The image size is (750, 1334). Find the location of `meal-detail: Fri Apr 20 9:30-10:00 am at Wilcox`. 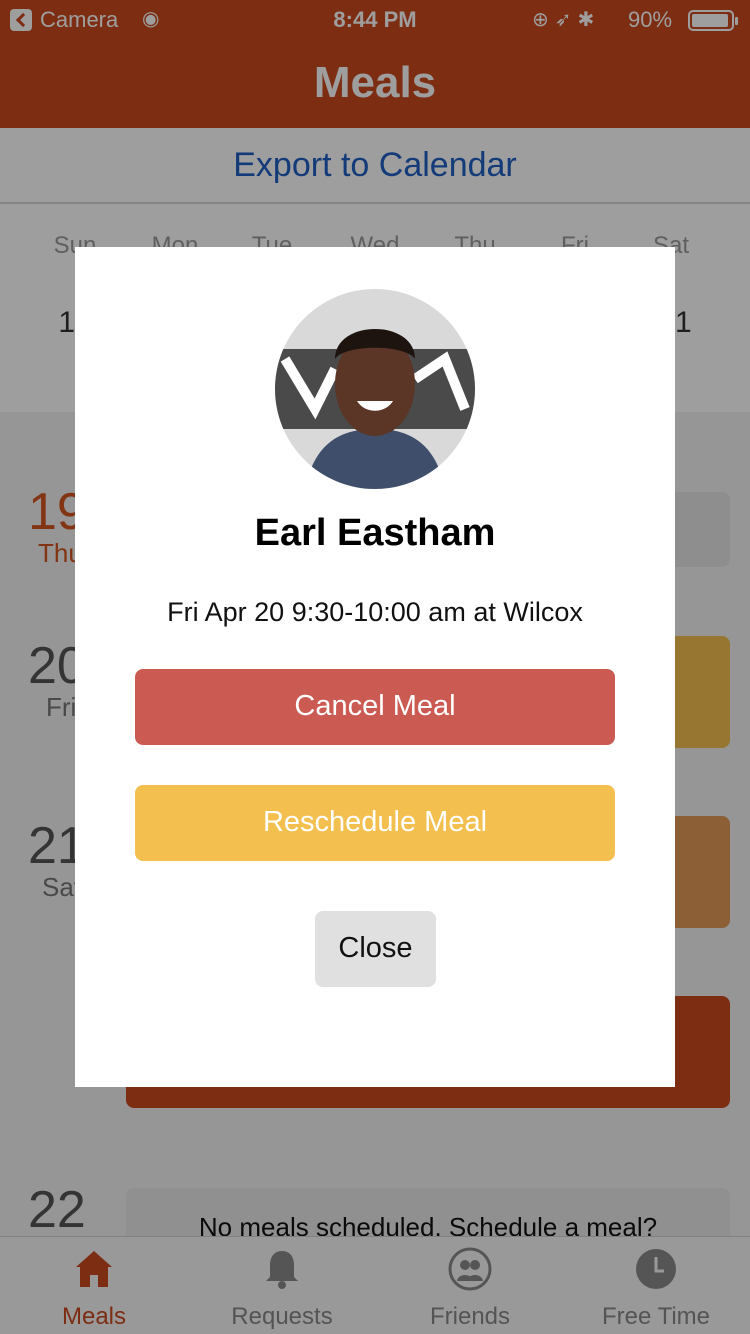

meal-detail: Fri Apr 20 9:30-10:00 am at Wilcox is located at coordinates (375, 612).